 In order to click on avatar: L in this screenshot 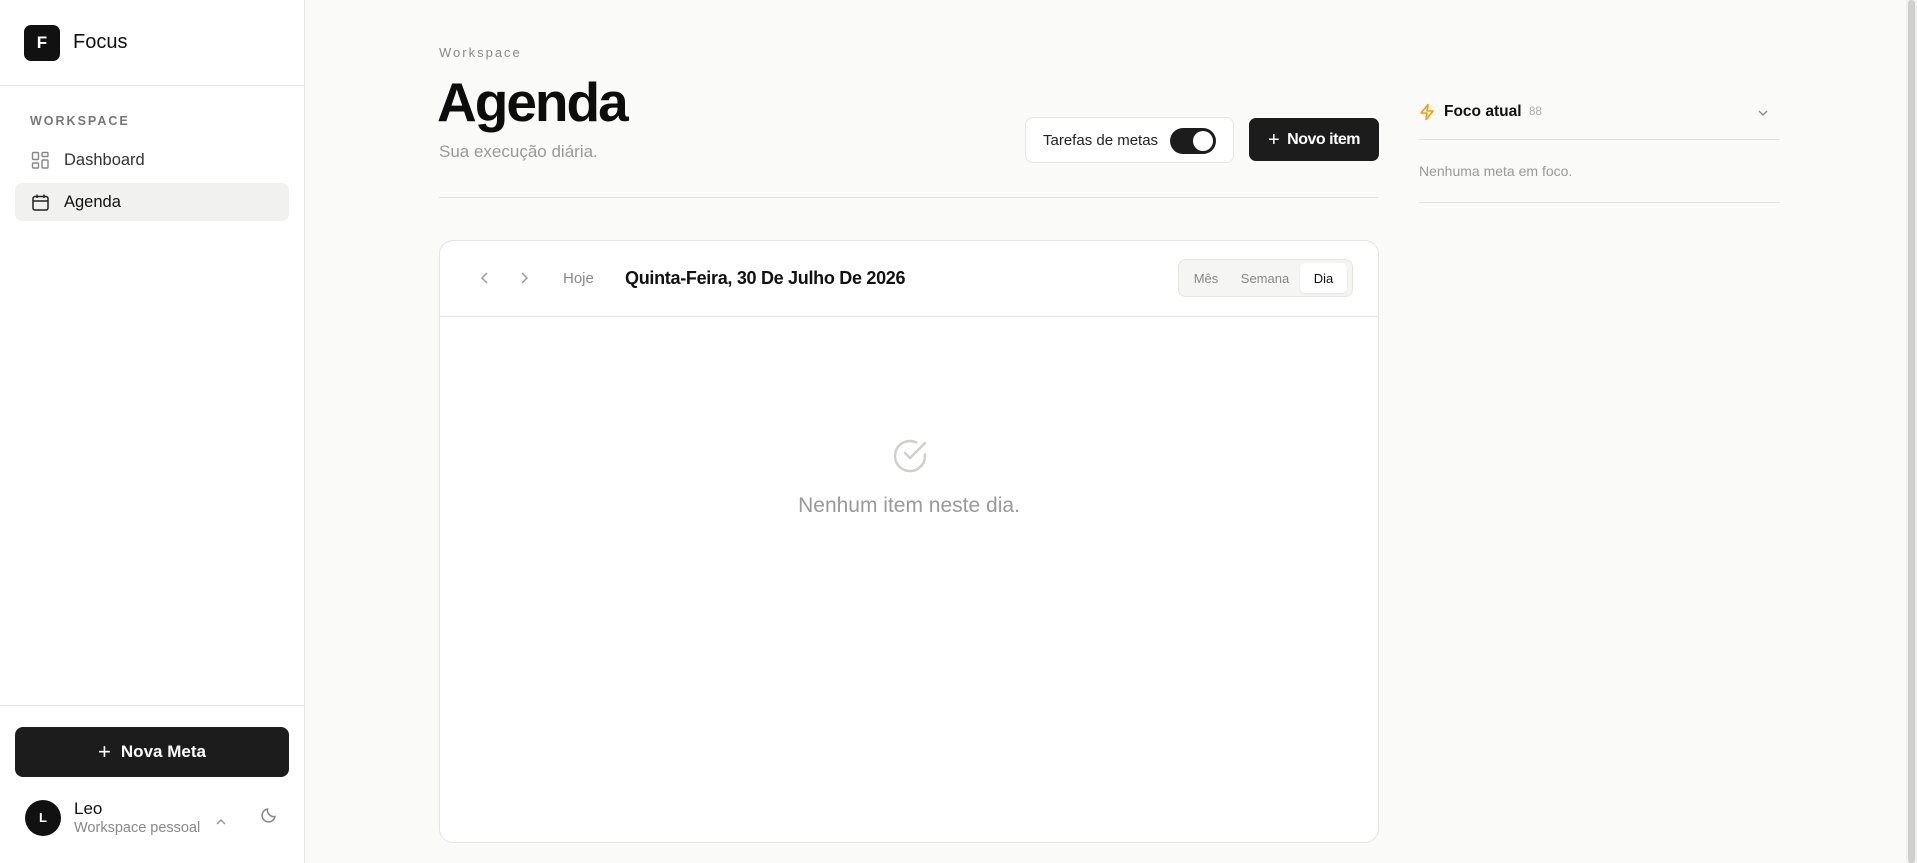, I will do `click(43, 817)`.